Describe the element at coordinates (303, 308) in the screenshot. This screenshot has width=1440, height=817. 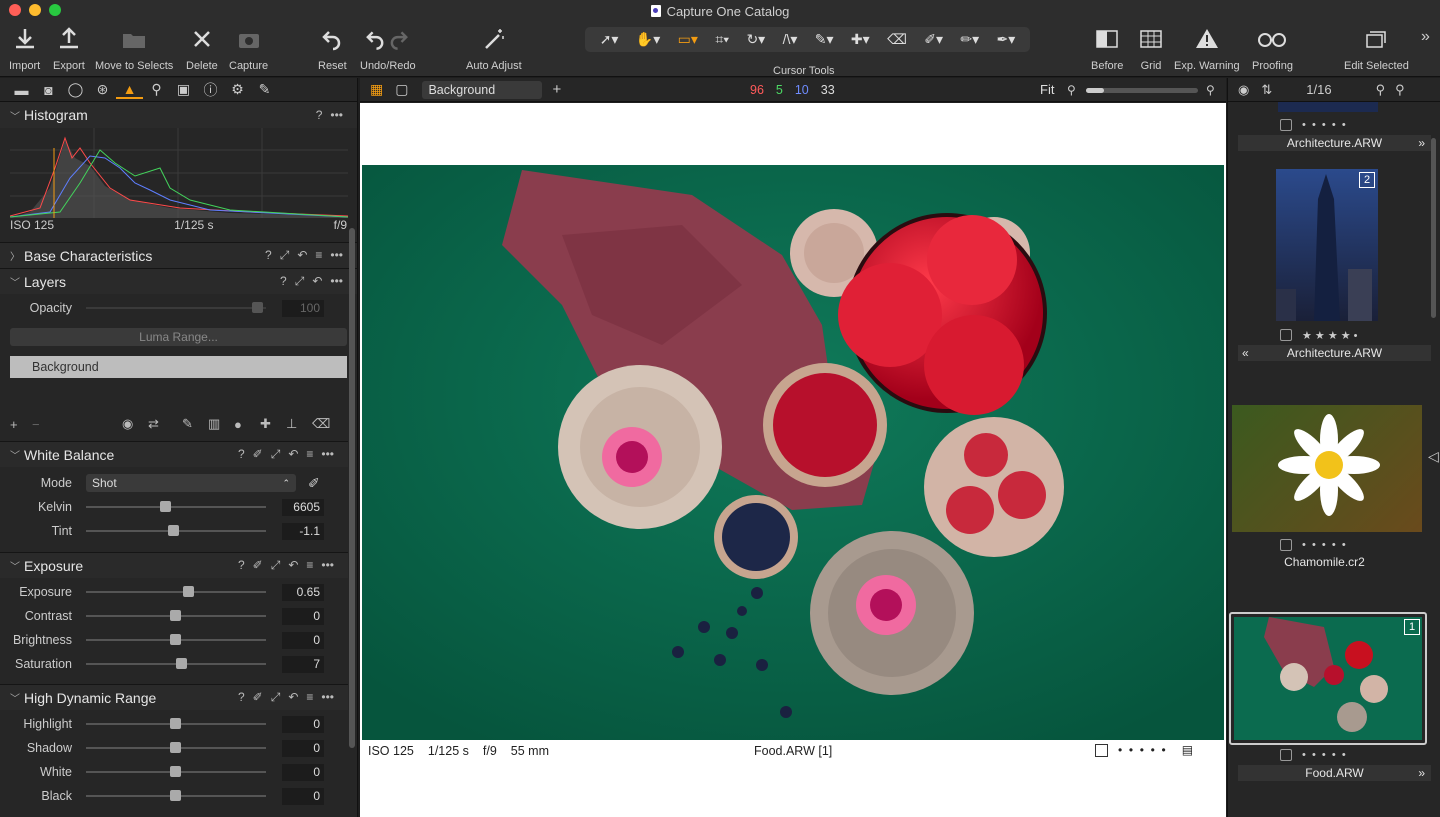
I see `opacity-value: 100` at that location.